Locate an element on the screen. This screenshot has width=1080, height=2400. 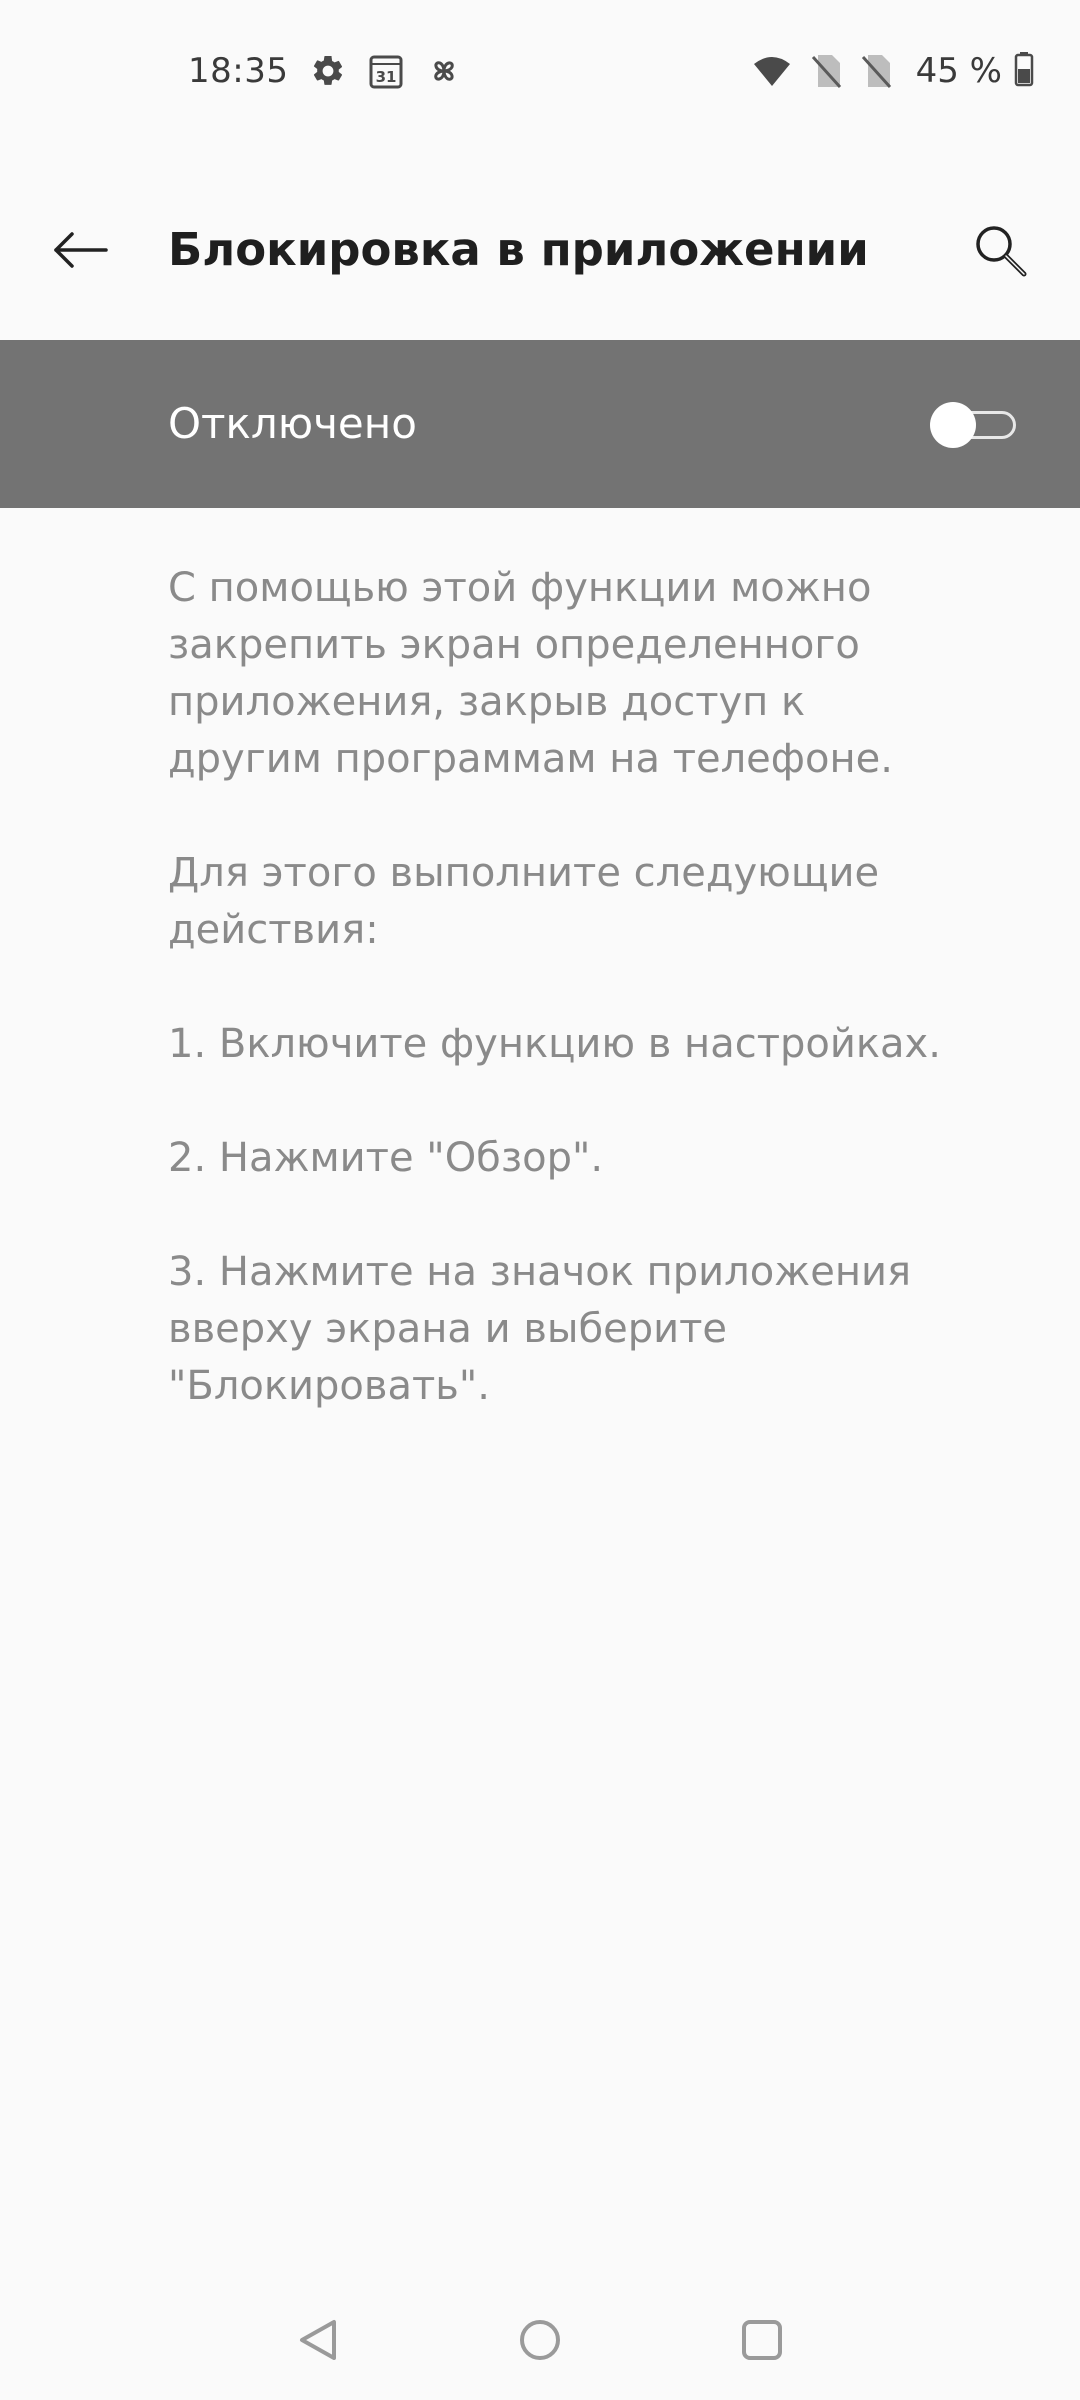
master-switch-bar: Отключено is located at coordinates (540, 424).